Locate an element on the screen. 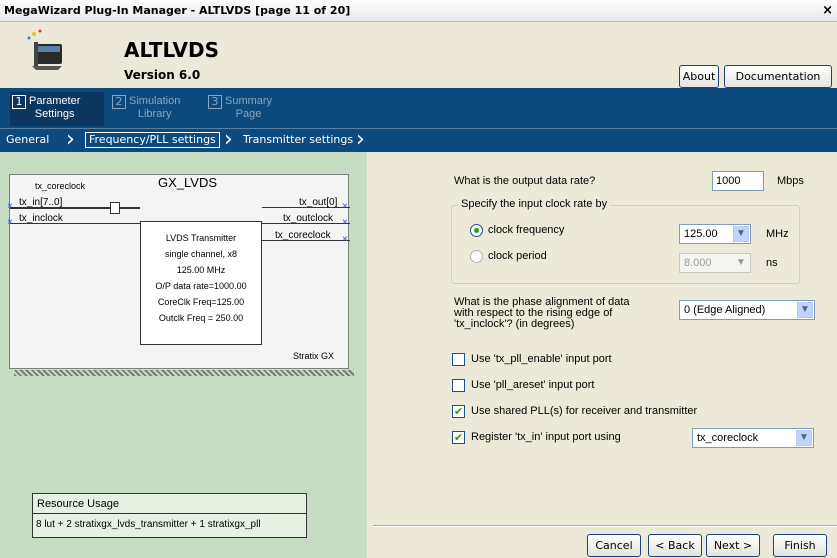  block-line: single channel, x8 is located at coordinates (201, 254).